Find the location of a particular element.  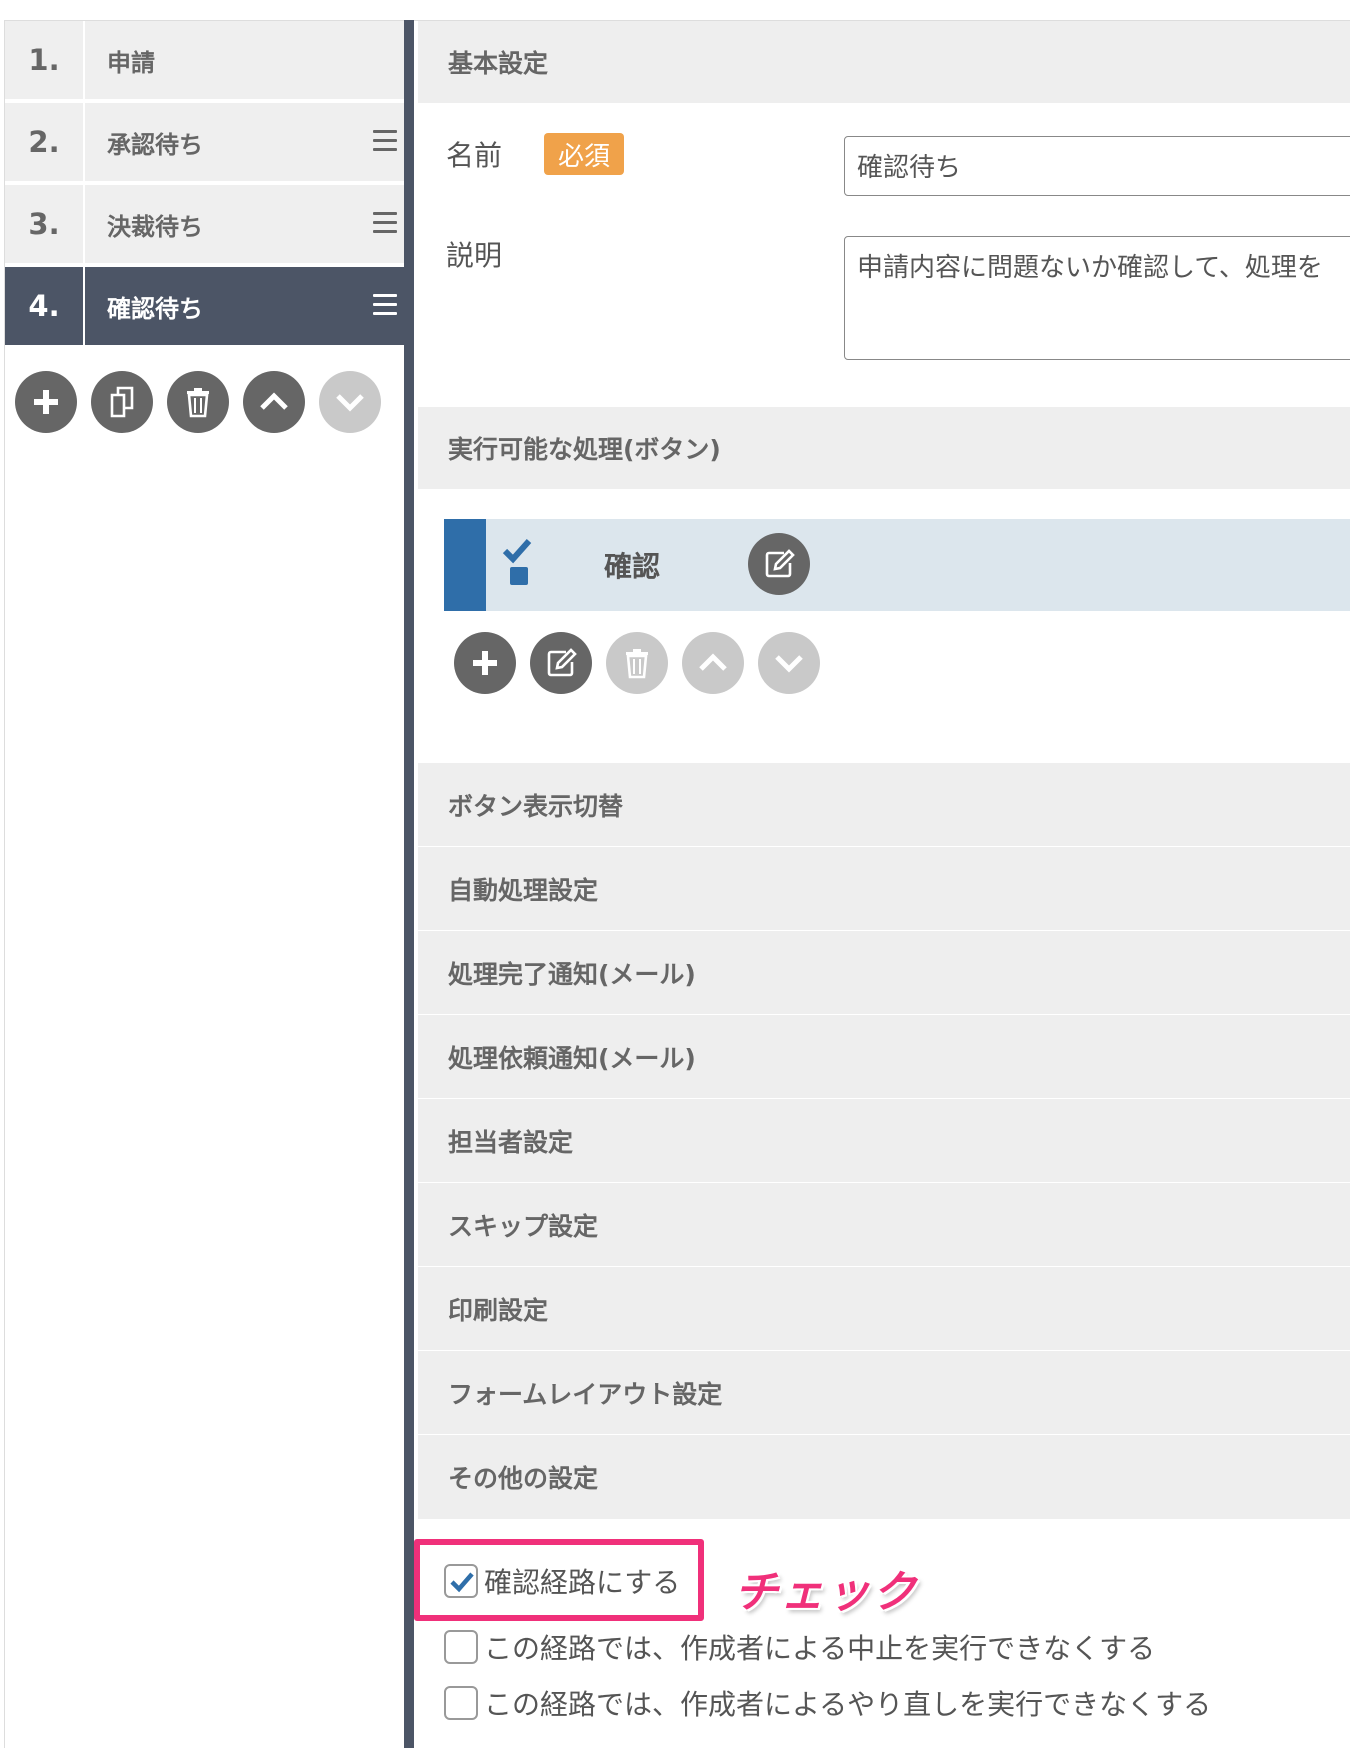

step-number: 4. is located at coordinates (45, 306).